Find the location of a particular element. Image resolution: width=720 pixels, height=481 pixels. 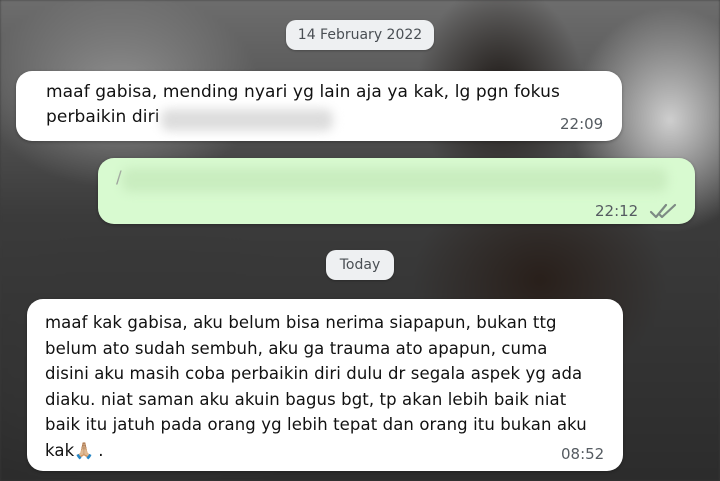

message-timestamp: 22:12 is located at coordinates (617, 211).